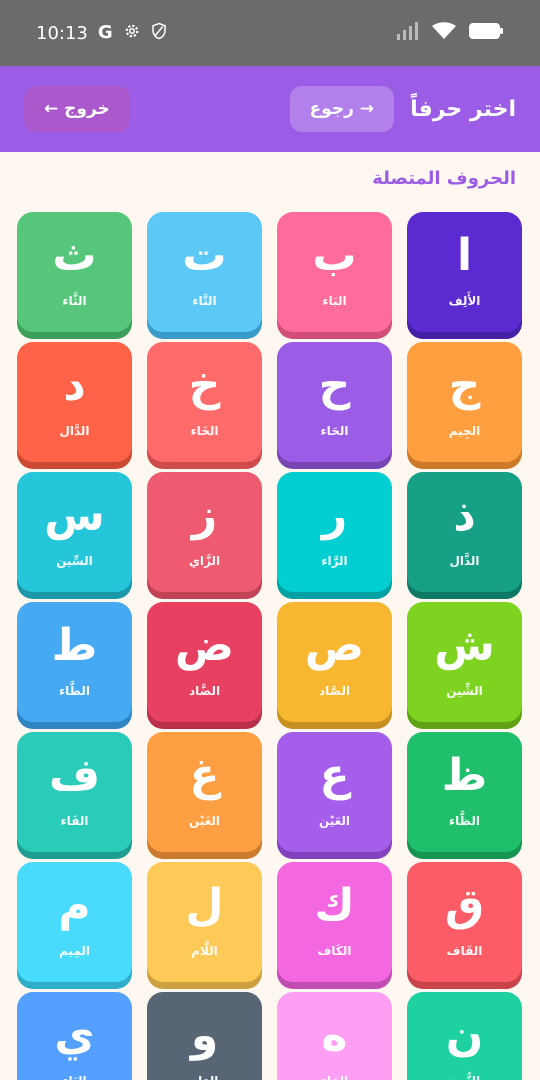 The height and width of the screenshot is (1080, 540). I want to click on letter-card: ظ الظَّاء, so click(464, 792).